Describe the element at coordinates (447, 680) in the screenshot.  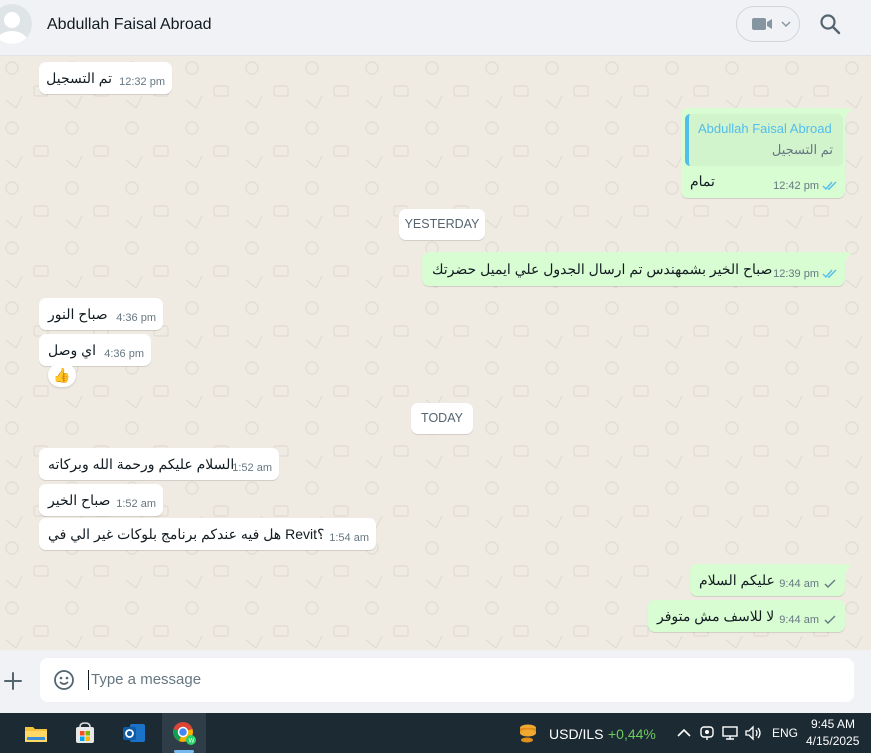
I see `message-input-box: Type a message` at that location.